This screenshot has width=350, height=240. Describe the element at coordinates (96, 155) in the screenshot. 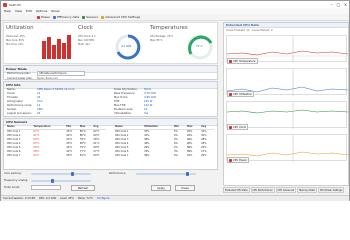

I see `table-cell: 60°C` at that location.